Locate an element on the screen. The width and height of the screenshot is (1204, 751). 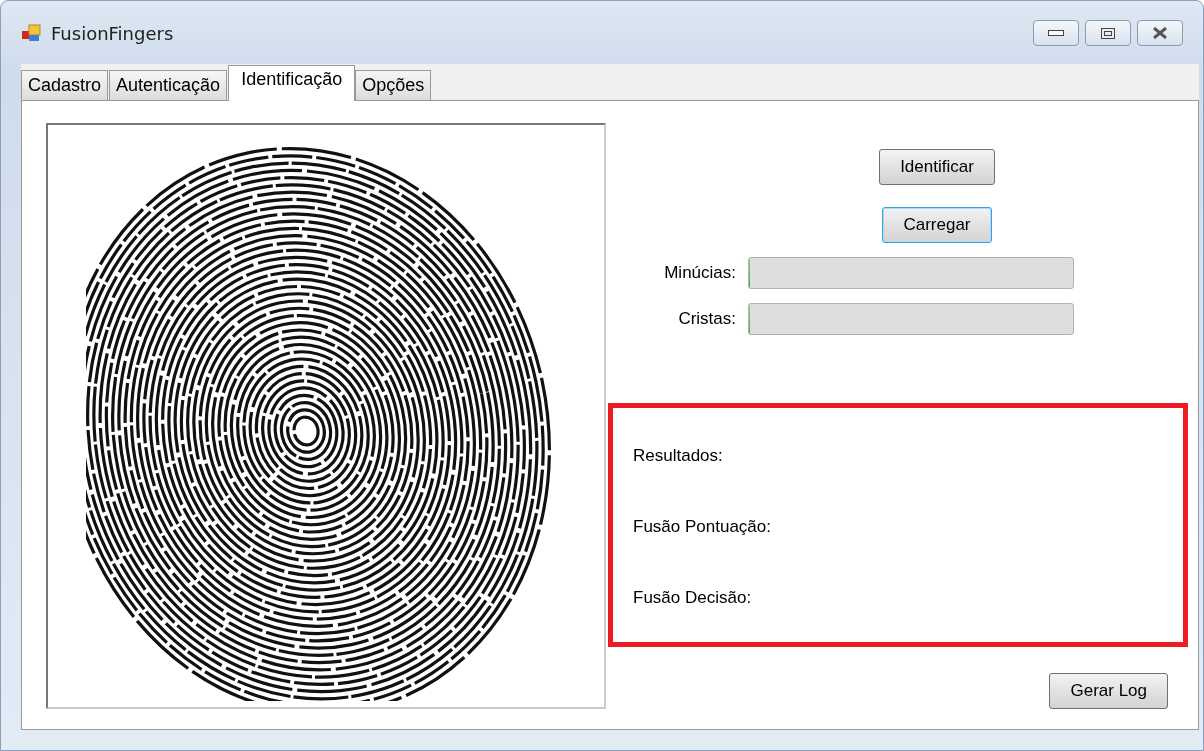
result-label: Fusão Decisão: is located at coordinates (693, 598).